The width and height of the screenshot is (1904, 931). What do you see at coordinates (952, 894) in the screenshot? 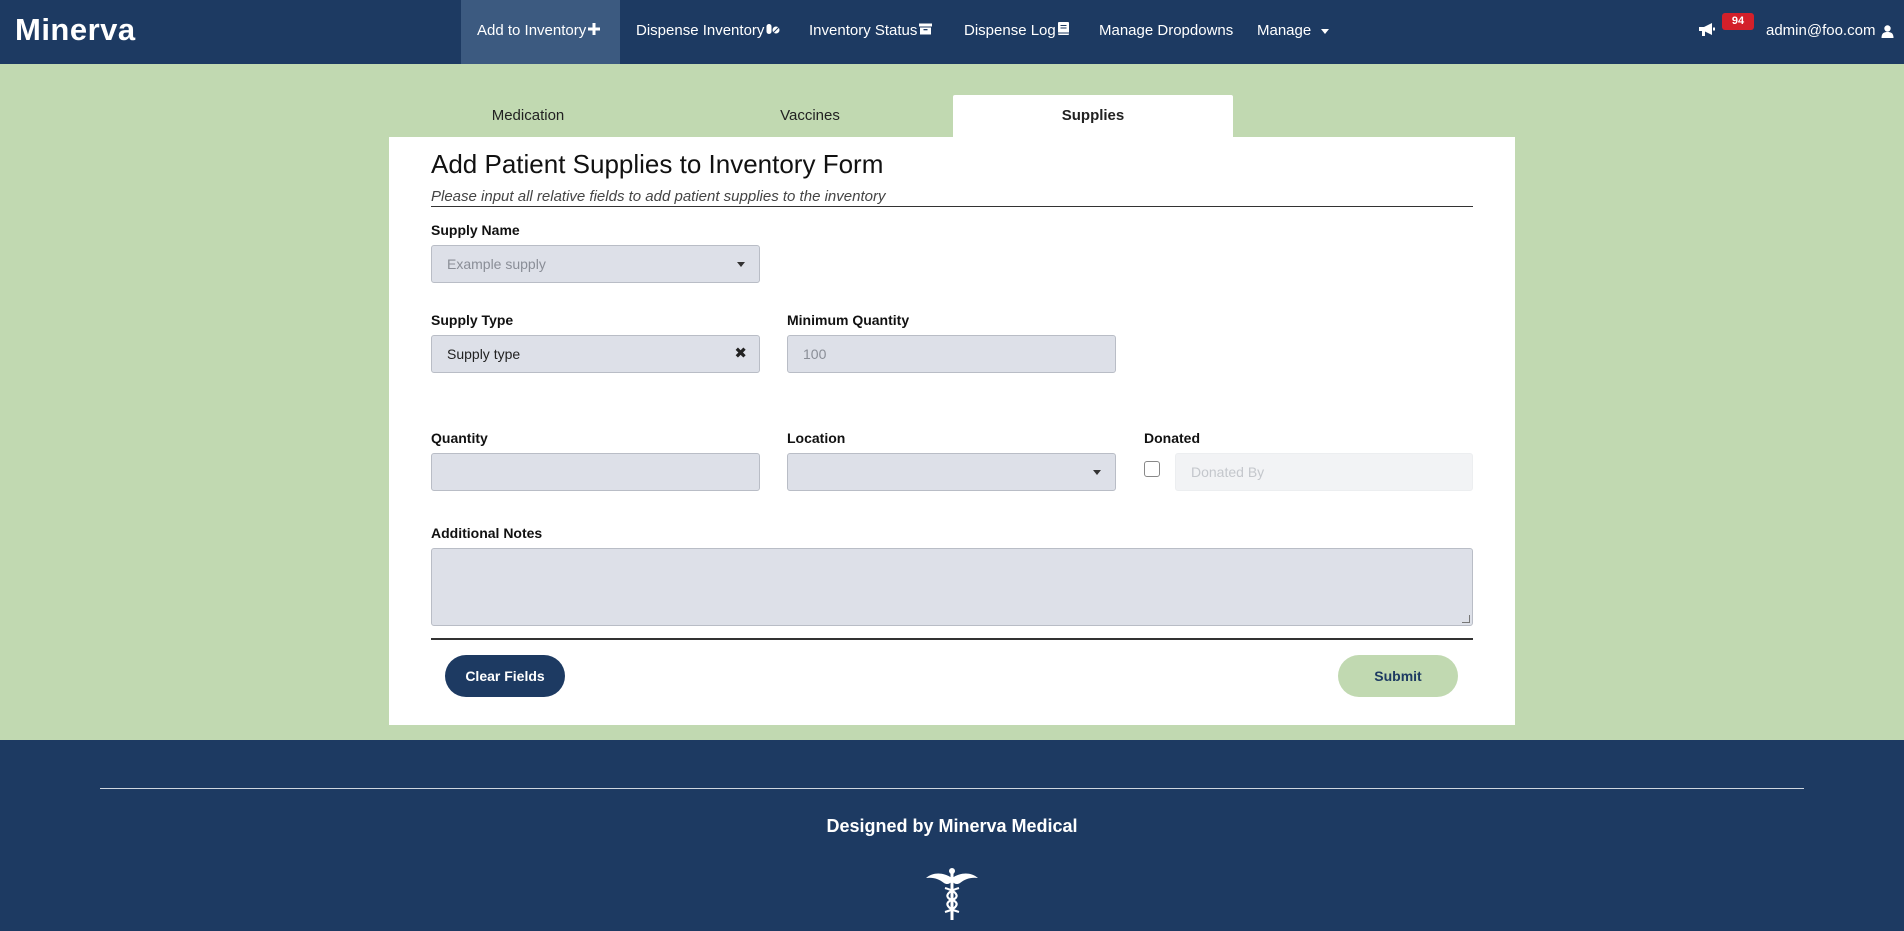
I see `caduceus-icon` at bounding box center [952, 894].